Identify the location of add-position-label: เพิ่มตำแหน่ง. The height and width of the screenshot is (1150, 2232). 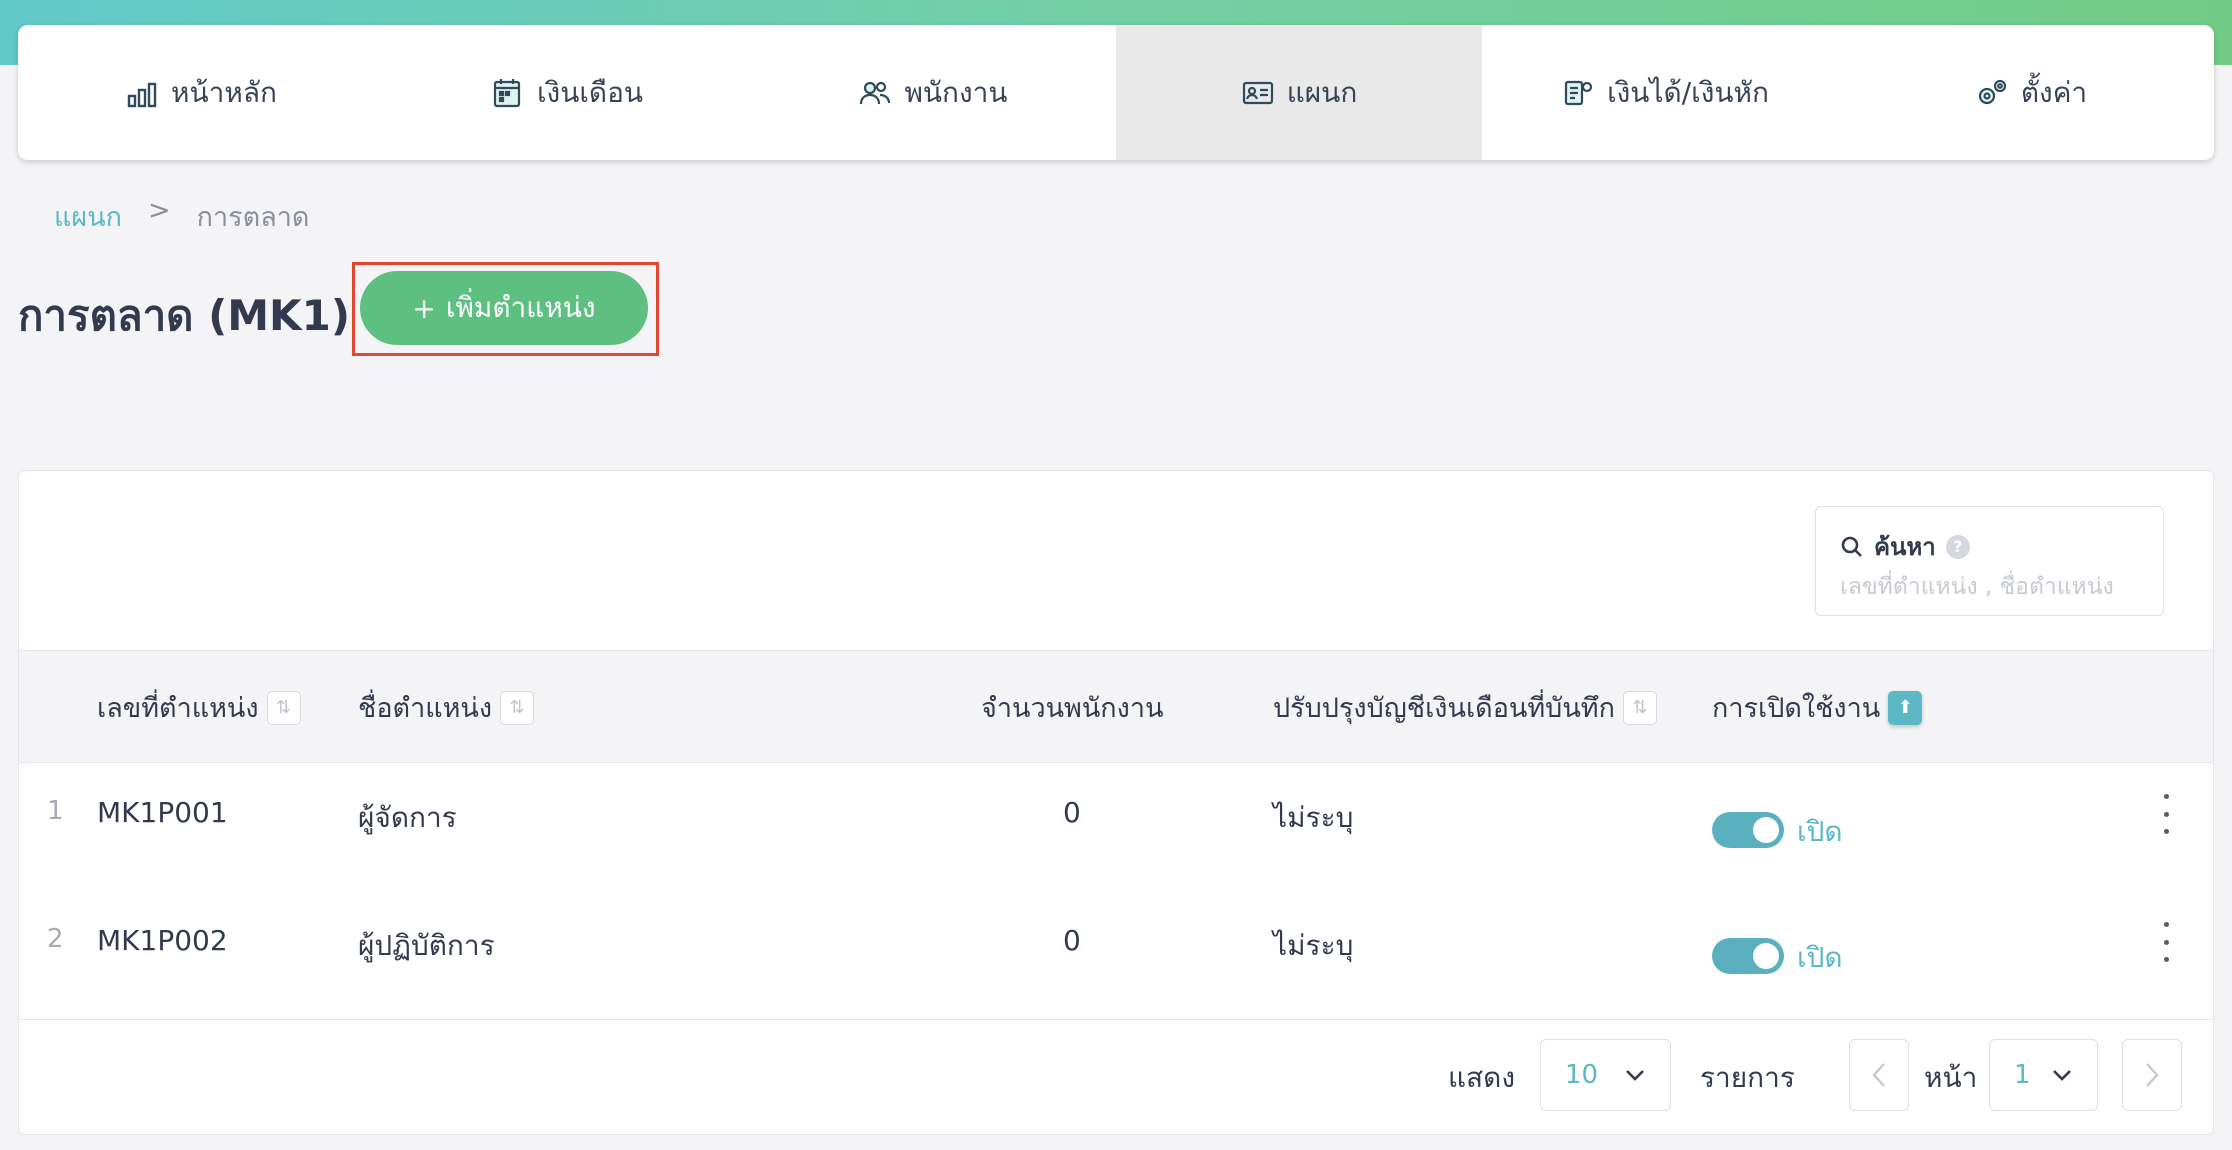
(520, 307).